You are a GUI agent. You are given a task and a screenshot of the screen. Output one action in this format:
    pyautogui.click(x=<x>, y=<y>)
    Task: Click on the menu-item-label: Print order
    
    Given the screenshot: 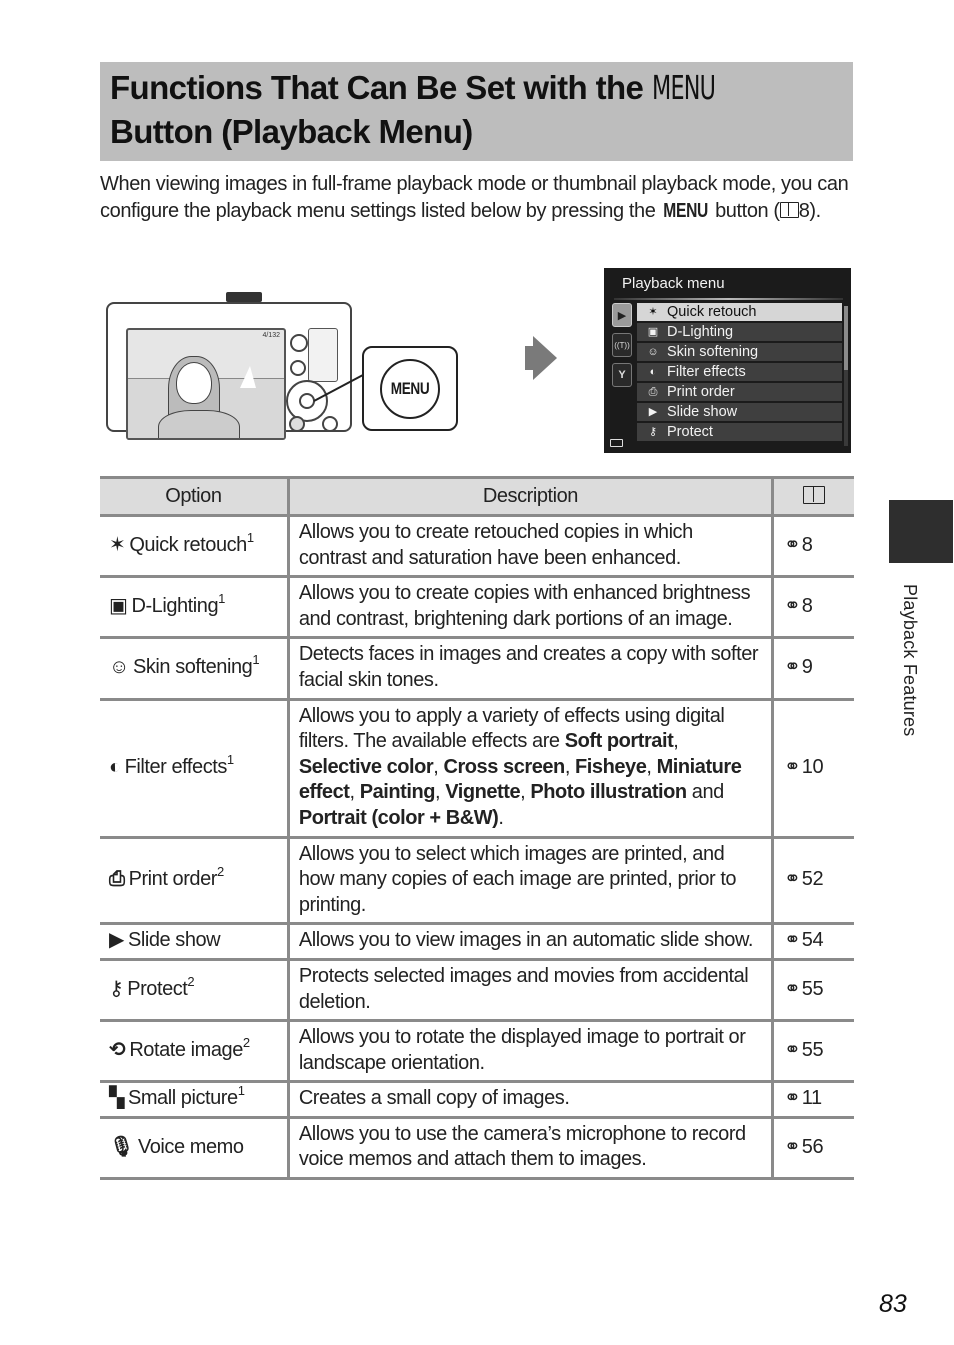 What is the action you would take?
    pyautogui.click(x=701, y=392)
    